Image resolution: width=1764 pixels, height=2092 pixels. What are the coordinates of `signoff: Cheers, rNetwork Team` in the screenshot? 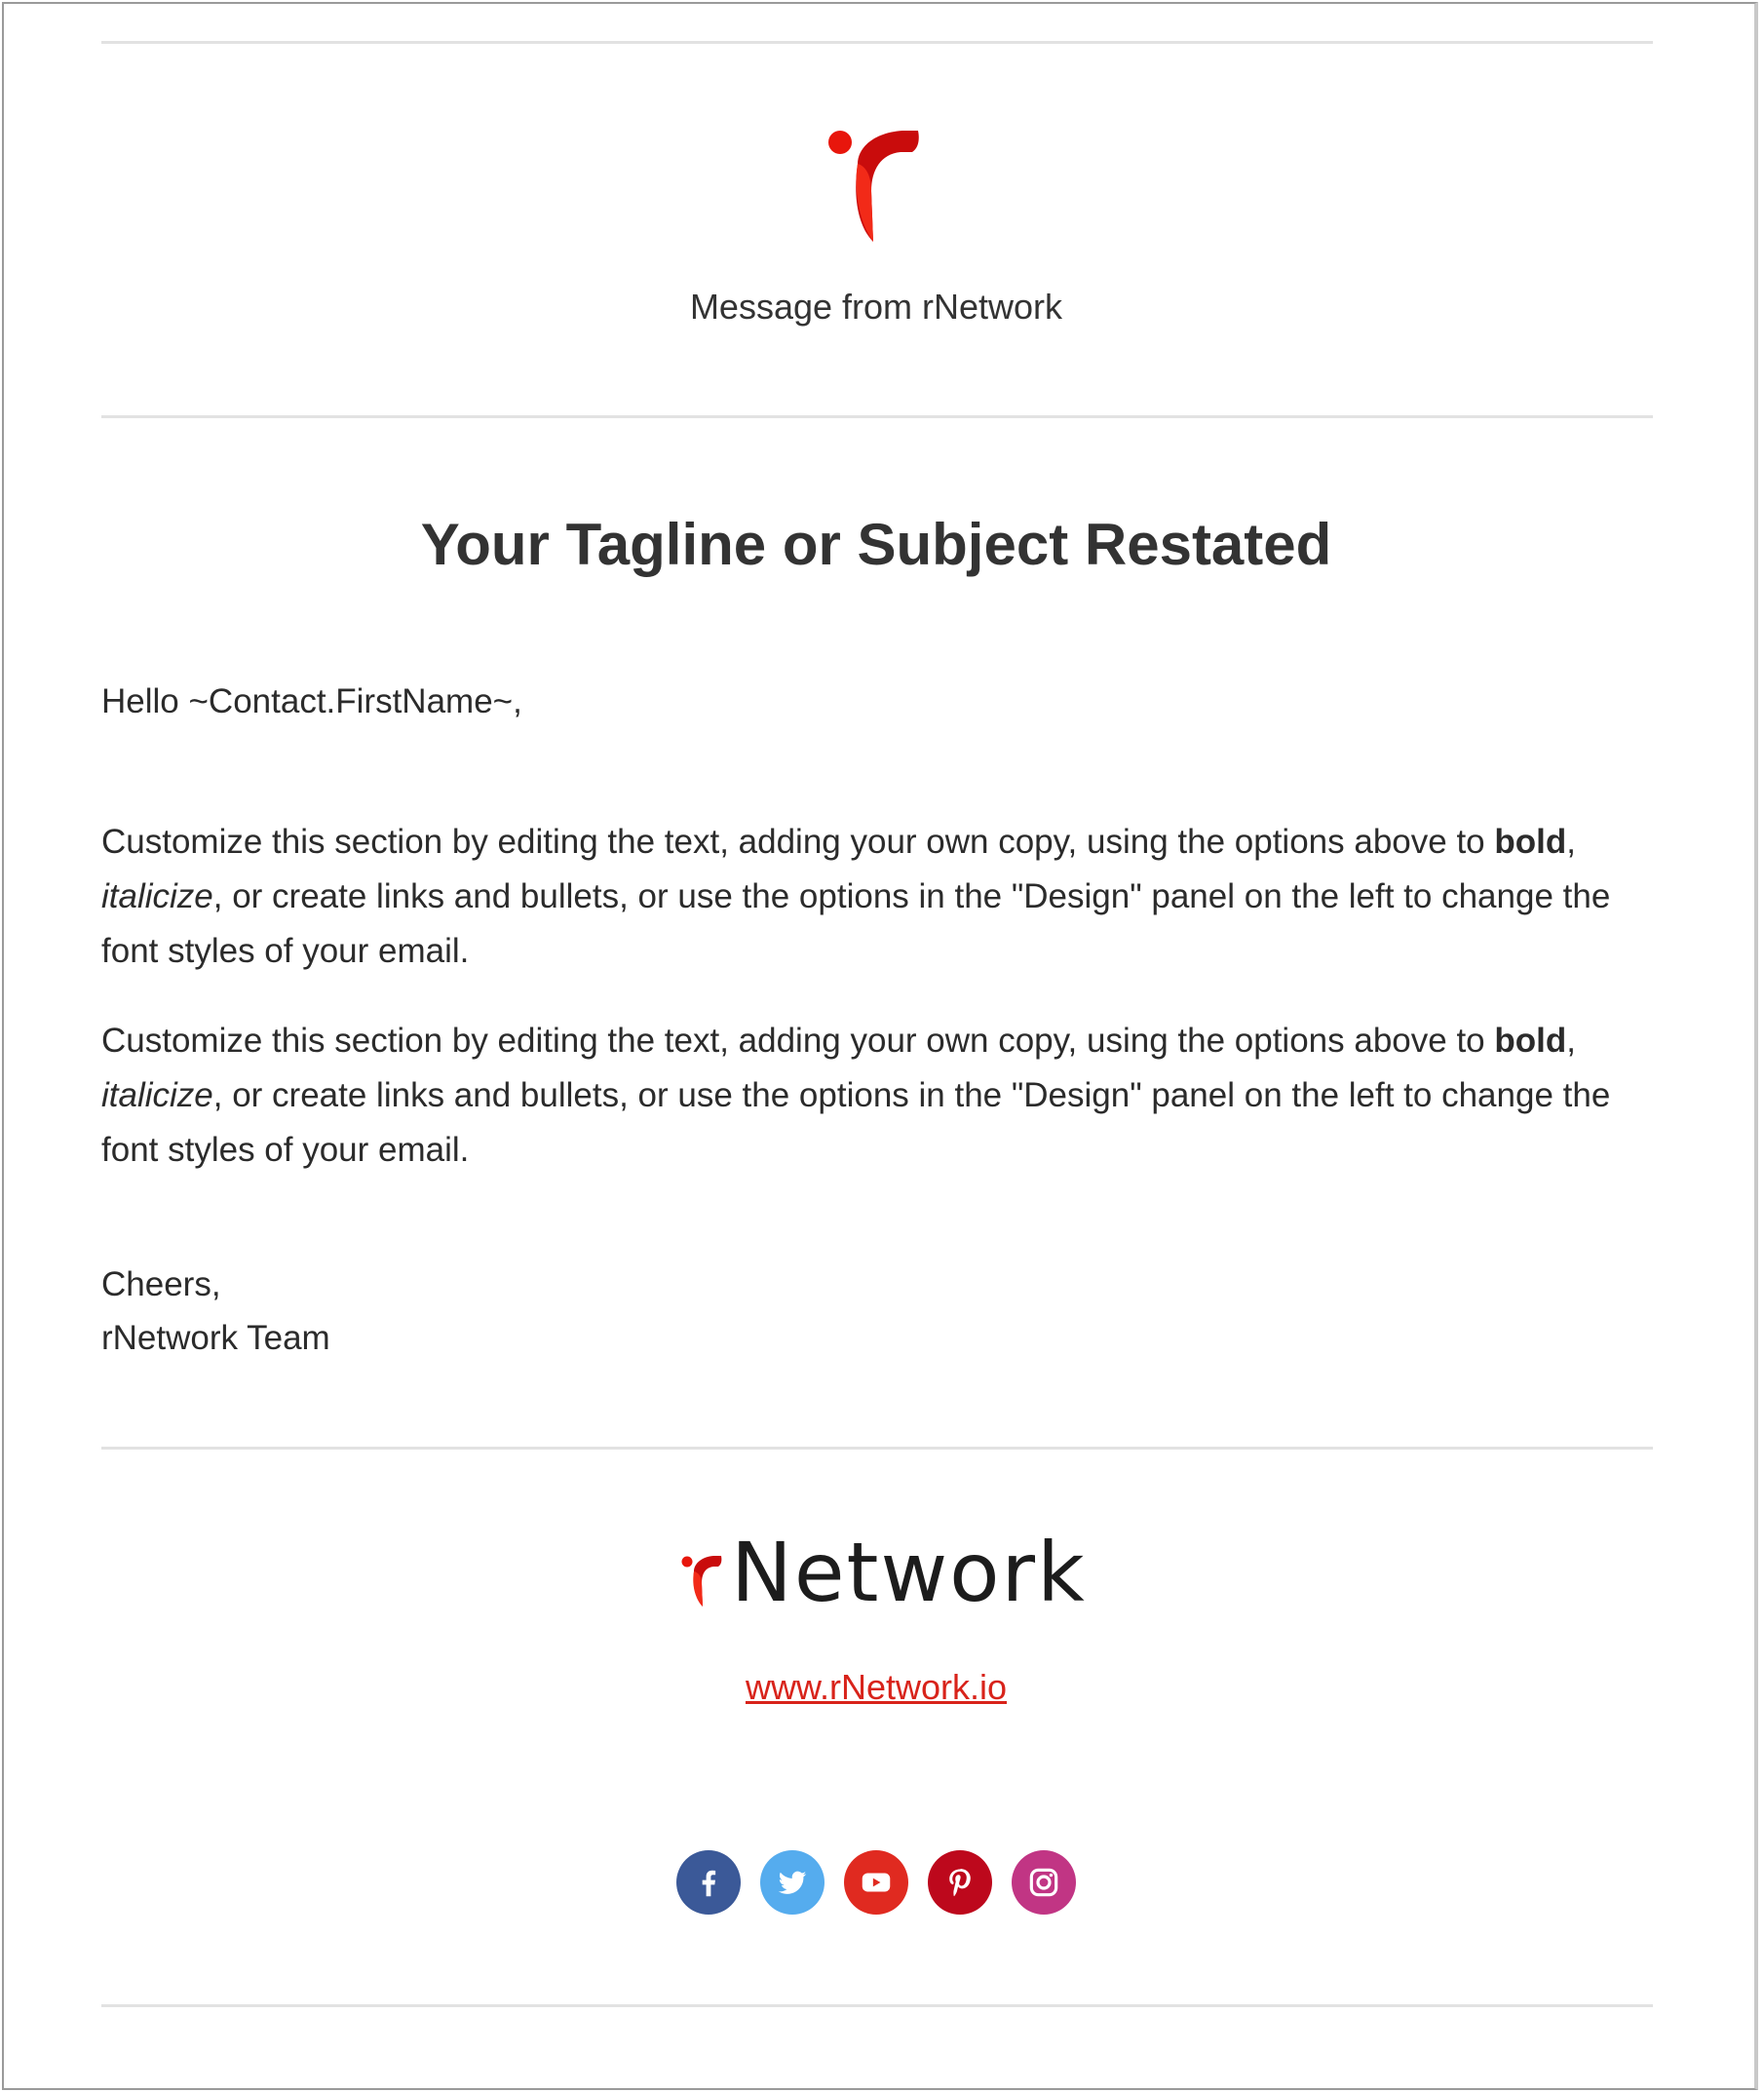 It's located at (215, 1311).